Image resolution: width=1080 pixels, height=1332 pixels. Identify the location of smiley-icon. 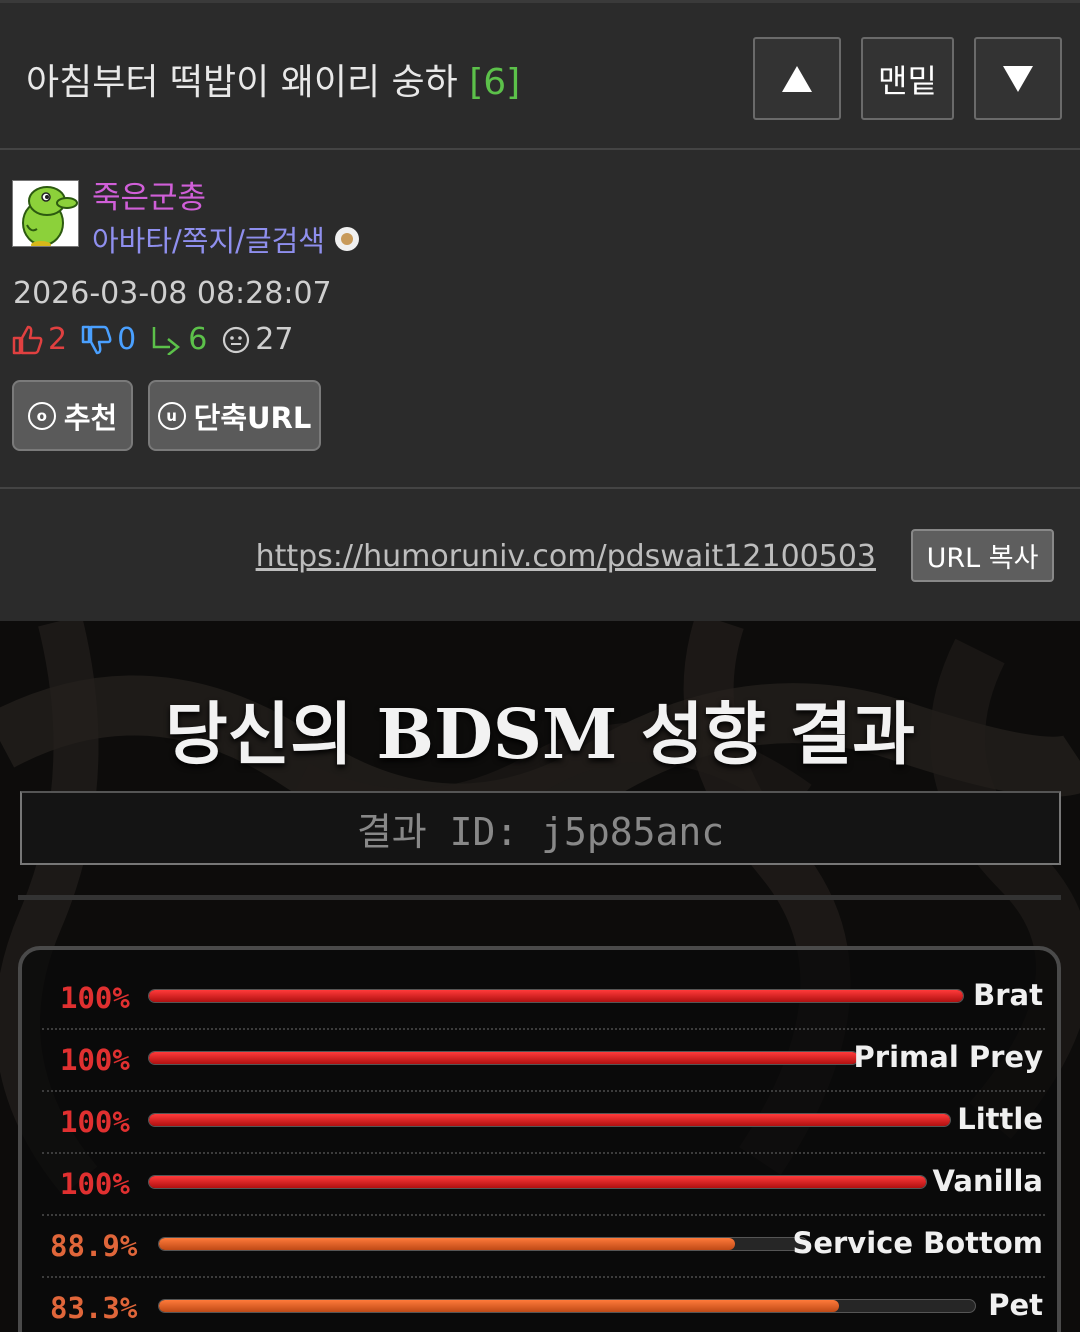
(236, 339).